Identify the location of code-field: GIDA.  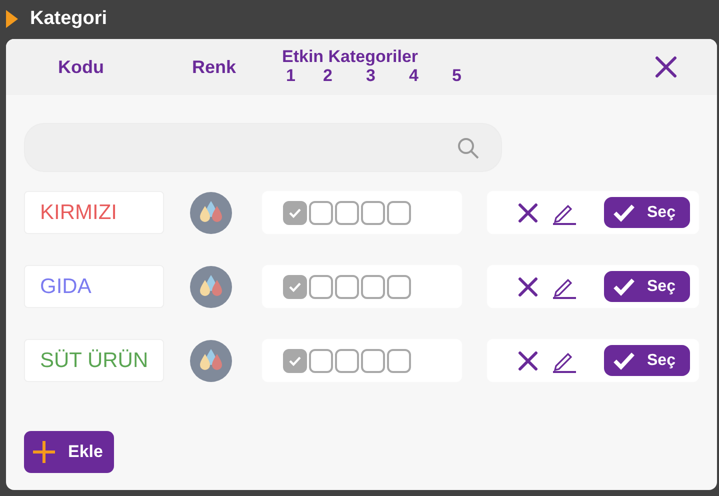
(94, 286).